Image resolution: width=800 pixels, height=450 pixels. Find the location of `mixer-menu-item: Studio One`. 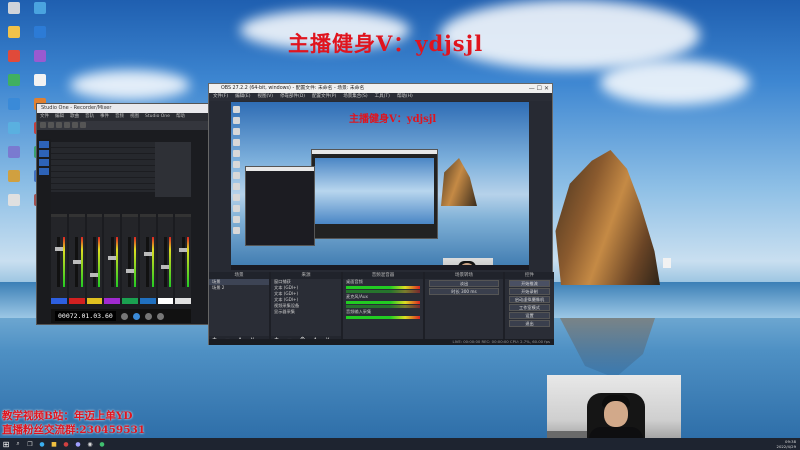

mixer-menu-item: Studio One is located at coordinates (157, 117).